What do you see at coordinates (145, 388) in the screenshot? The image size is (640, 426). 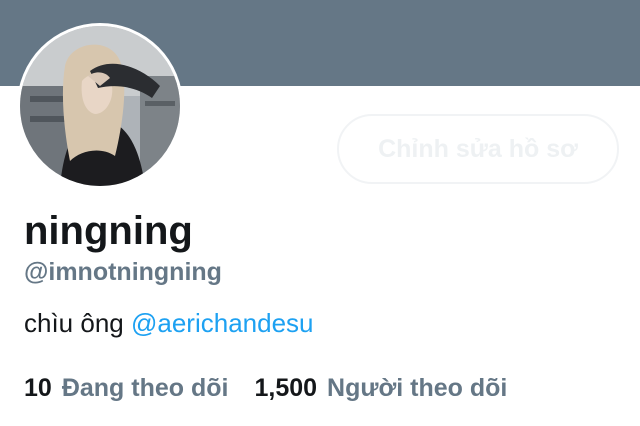 I see `following-label: Đang theo dõi` at bounding box center [145, 388].